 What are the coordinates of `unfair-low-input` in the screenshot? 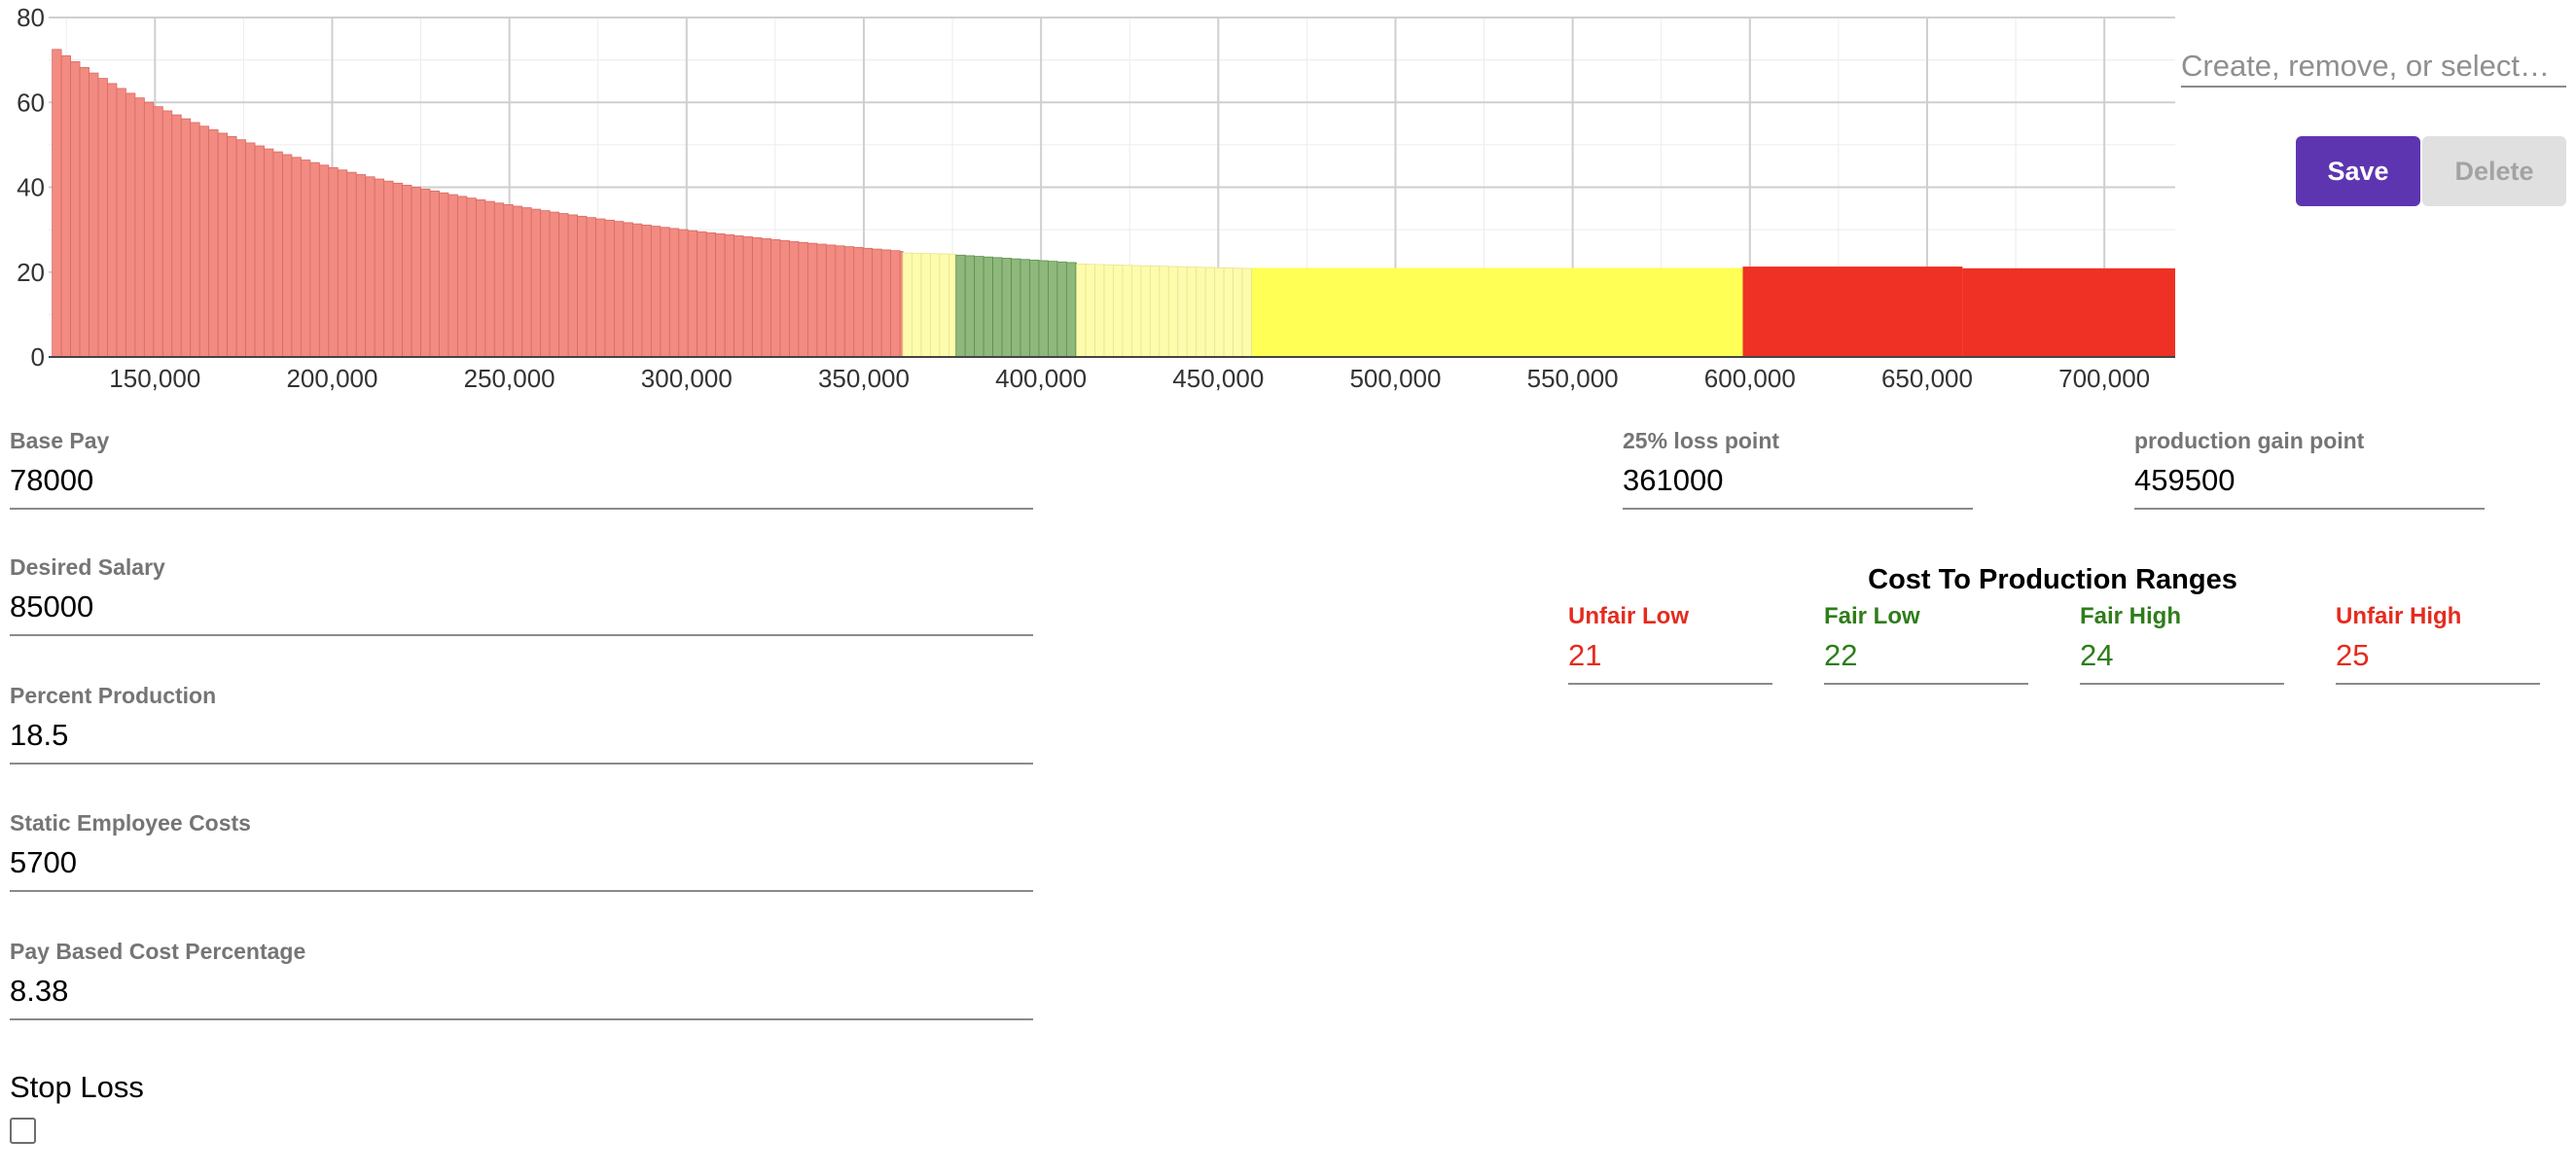 It's located at (1670, 655).